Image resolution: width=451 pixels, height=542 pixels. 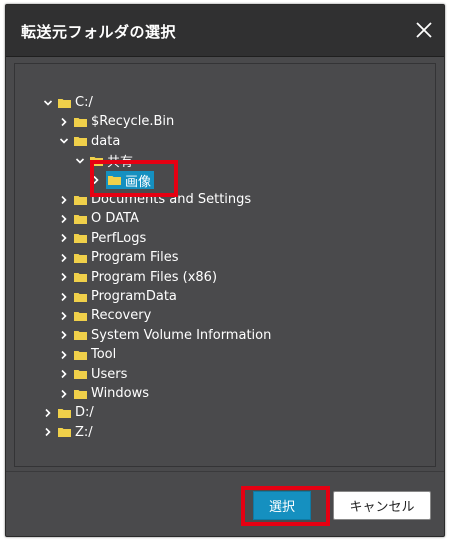 I want to click on tree-item-content: Windows, so click(x=111, y=393).